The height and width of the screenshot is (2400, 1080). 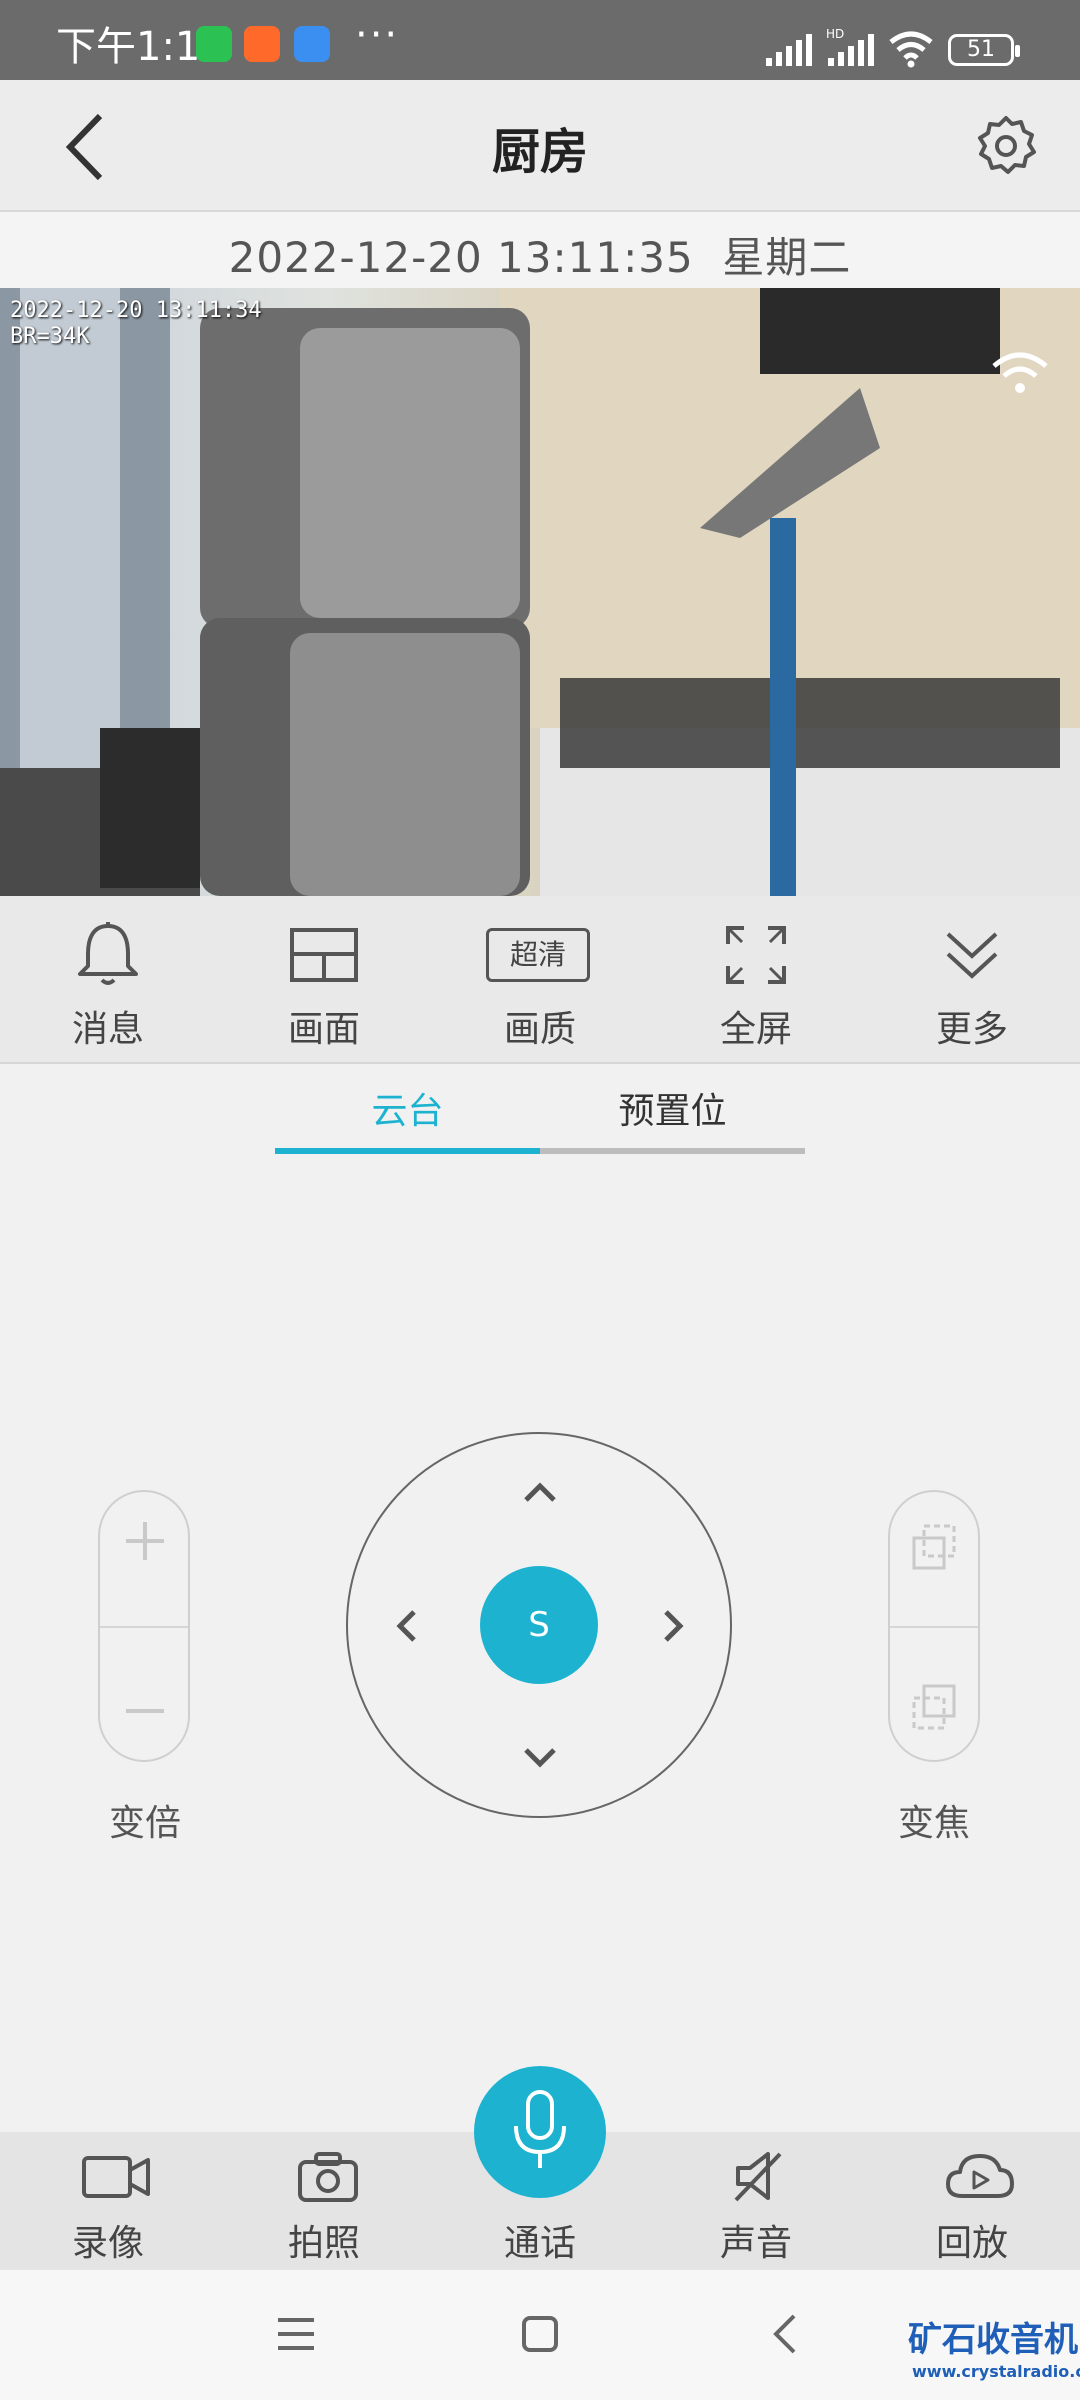 What do you see at coordinates (324, 955) in the screenshot?
I see `grid-icon` at bounding box center [324, 955].